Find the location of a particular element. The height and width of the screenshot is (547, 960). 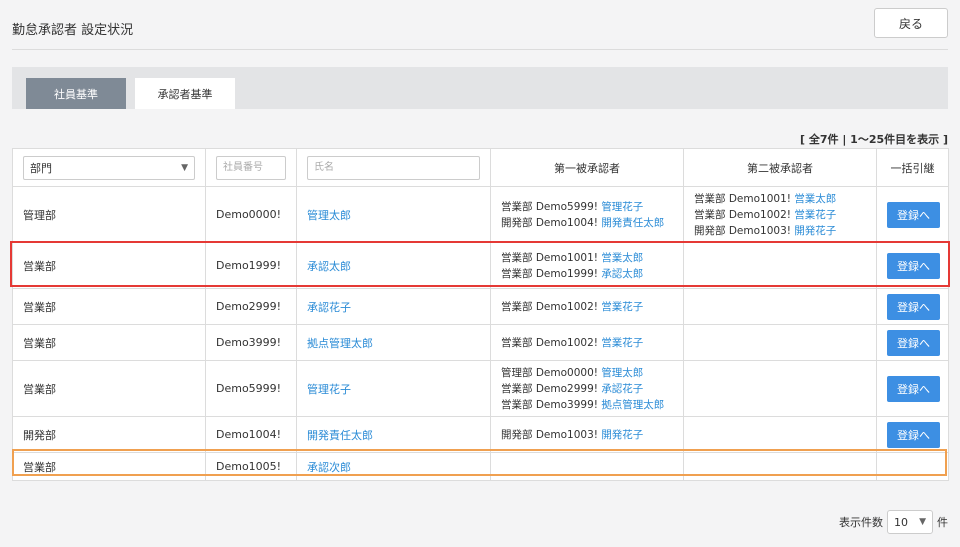

table-row: 営業部 Demo3999! 拠点管理太郎 営業部 Demo1002! 営業花子 登録へ is located at coordinates (480, 342).